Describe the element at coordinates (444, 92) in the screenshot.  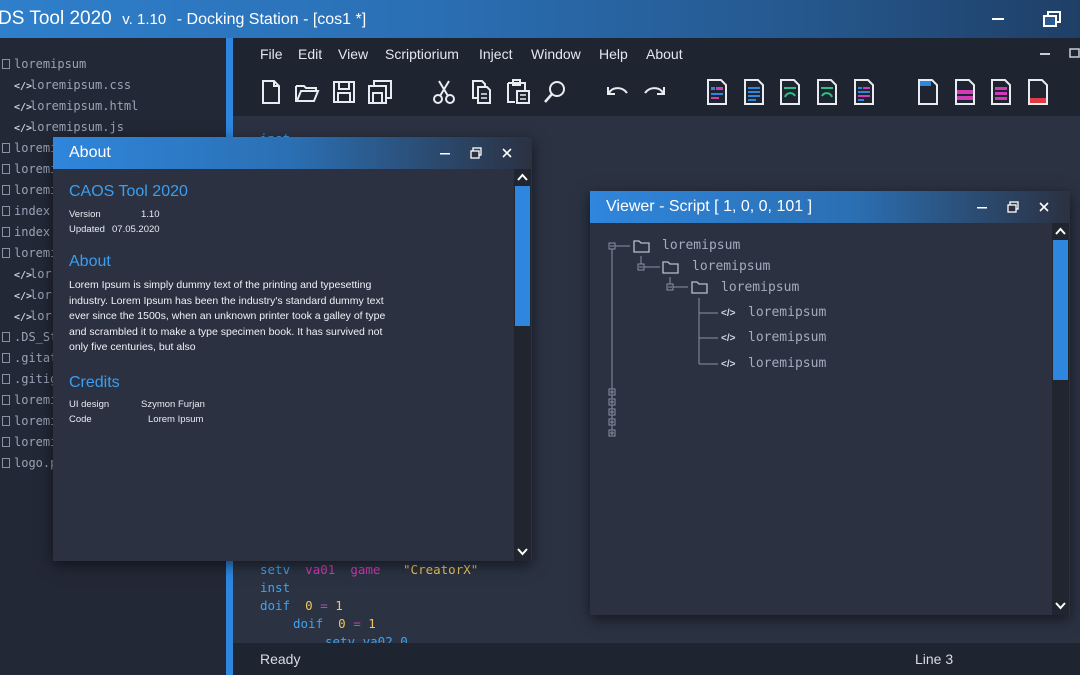
I see `cut-icon` at that location.